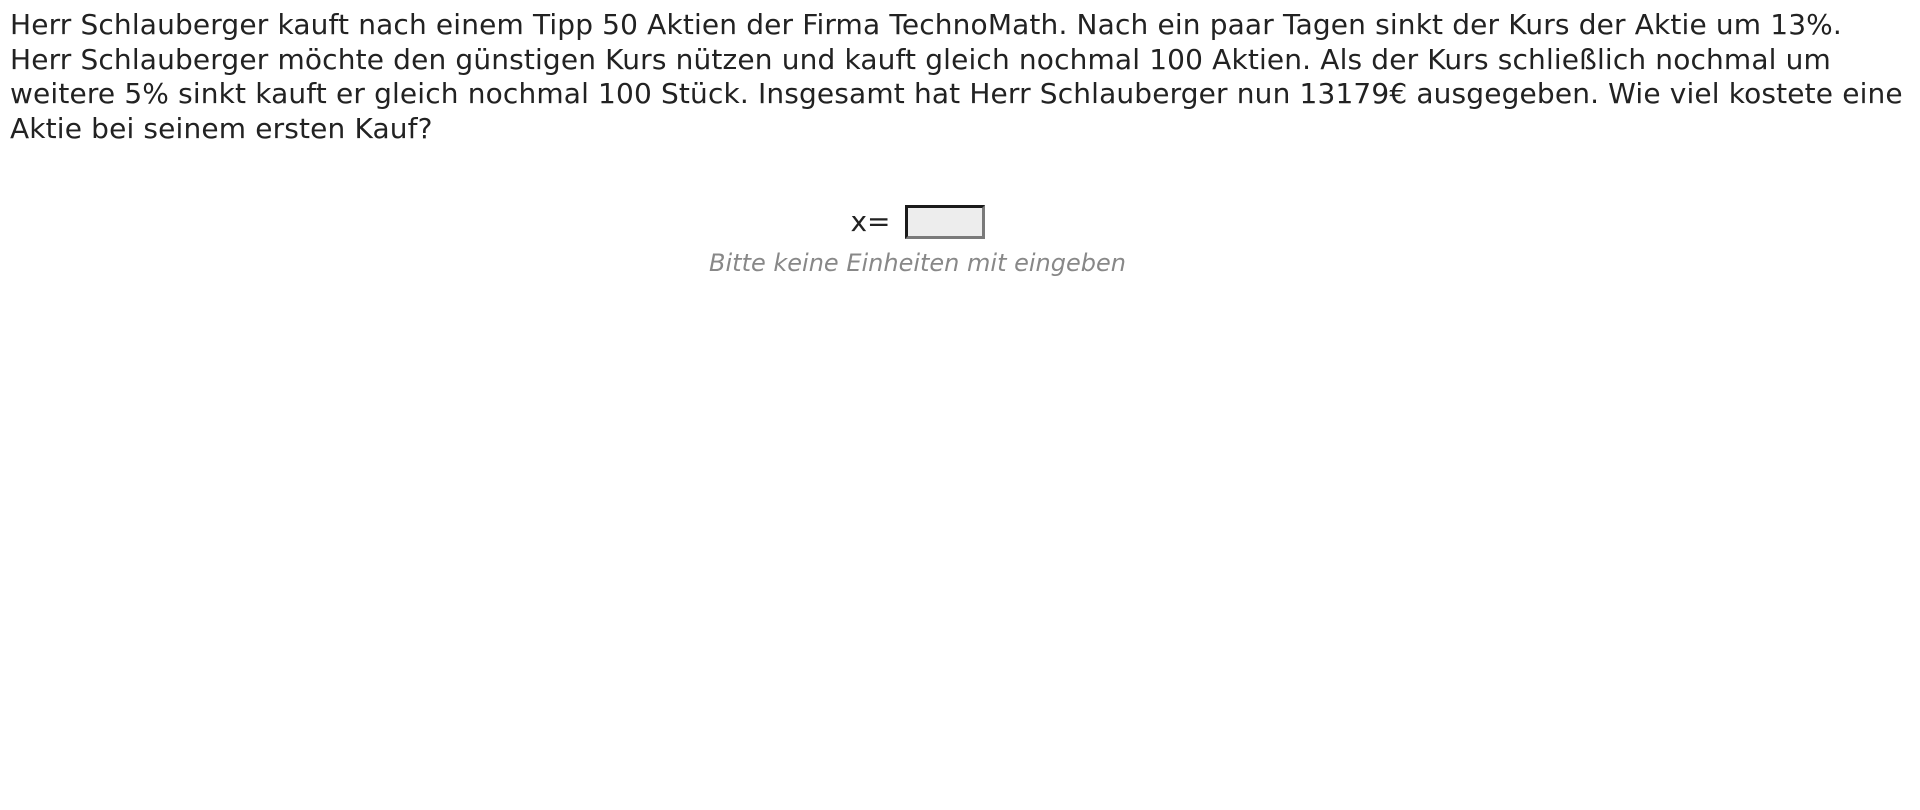  What do you see at coordinates (870, 221) in the screenshot?
I see `answer-label: x=` at bounding box center [870, 221].